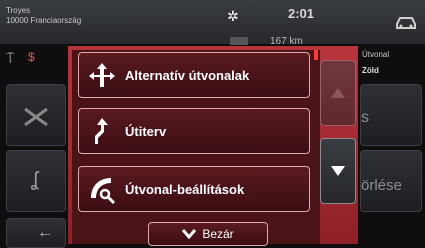  Describe the element at coordinates (406, 22) in the screenshot. I see `car-icon` at that location.